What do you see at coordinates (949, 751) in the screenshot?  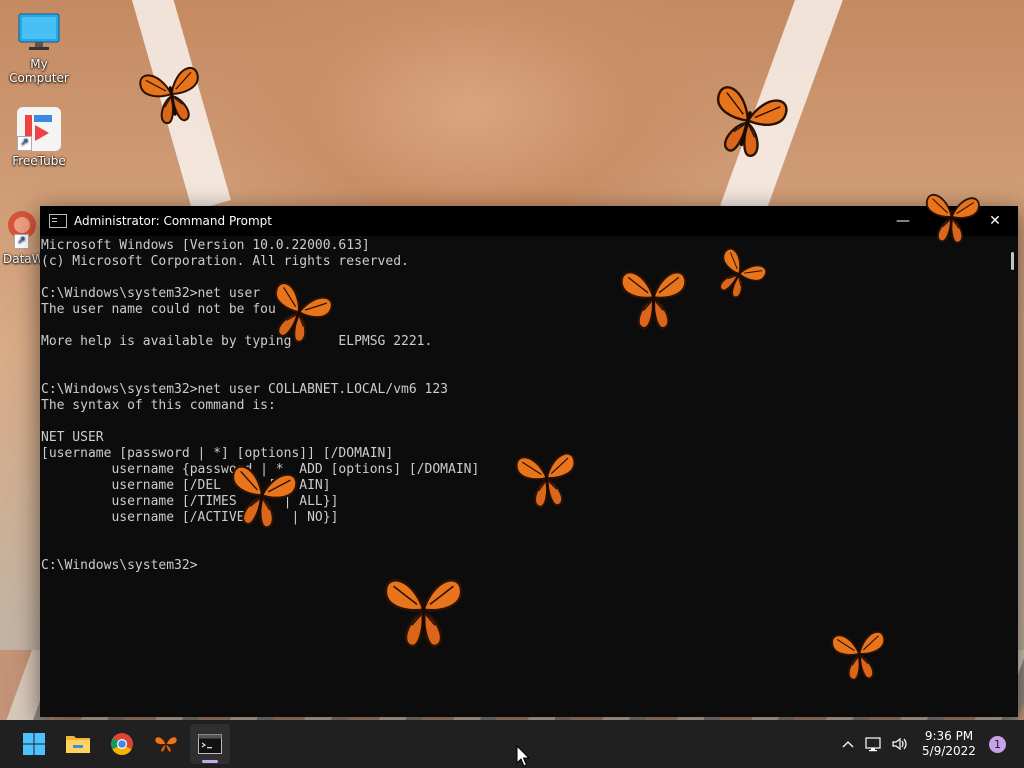 I see `clock-date: 5/9/2022` at bounding box center [949, 751].